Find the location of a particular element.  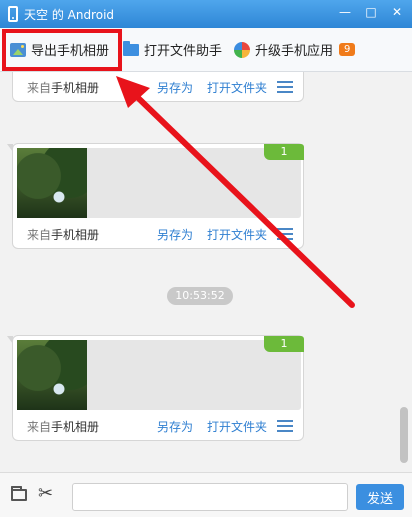

open-file-assistant-label: 打开文件助手 is located at coordinates (183, 51).